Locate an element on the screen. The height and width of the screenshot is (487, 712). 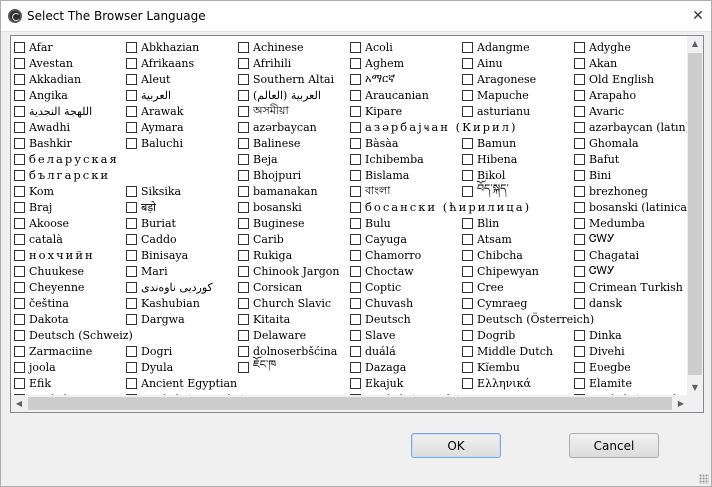
vertical-scrollbar: ▲ ▼ is located at coordinates (695, 216).